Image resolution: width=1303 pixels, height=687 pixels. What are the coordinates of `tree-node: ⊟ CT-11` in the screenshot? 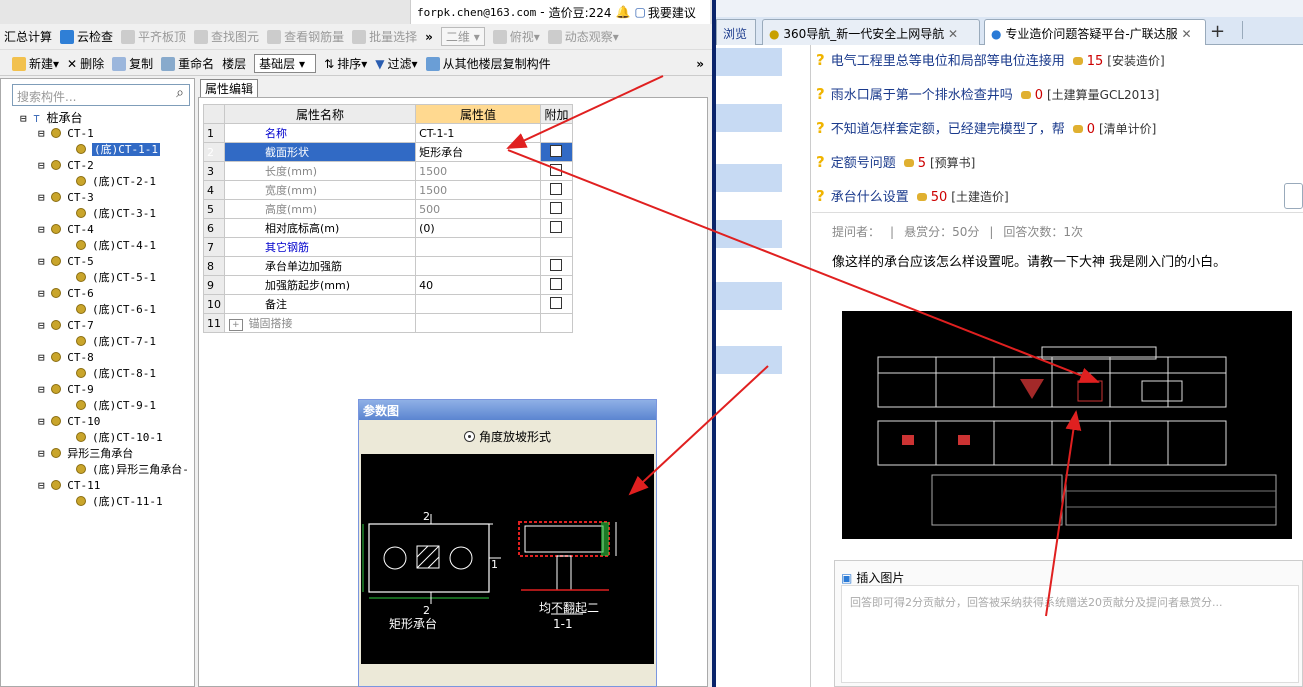 It's located at (69, 486).